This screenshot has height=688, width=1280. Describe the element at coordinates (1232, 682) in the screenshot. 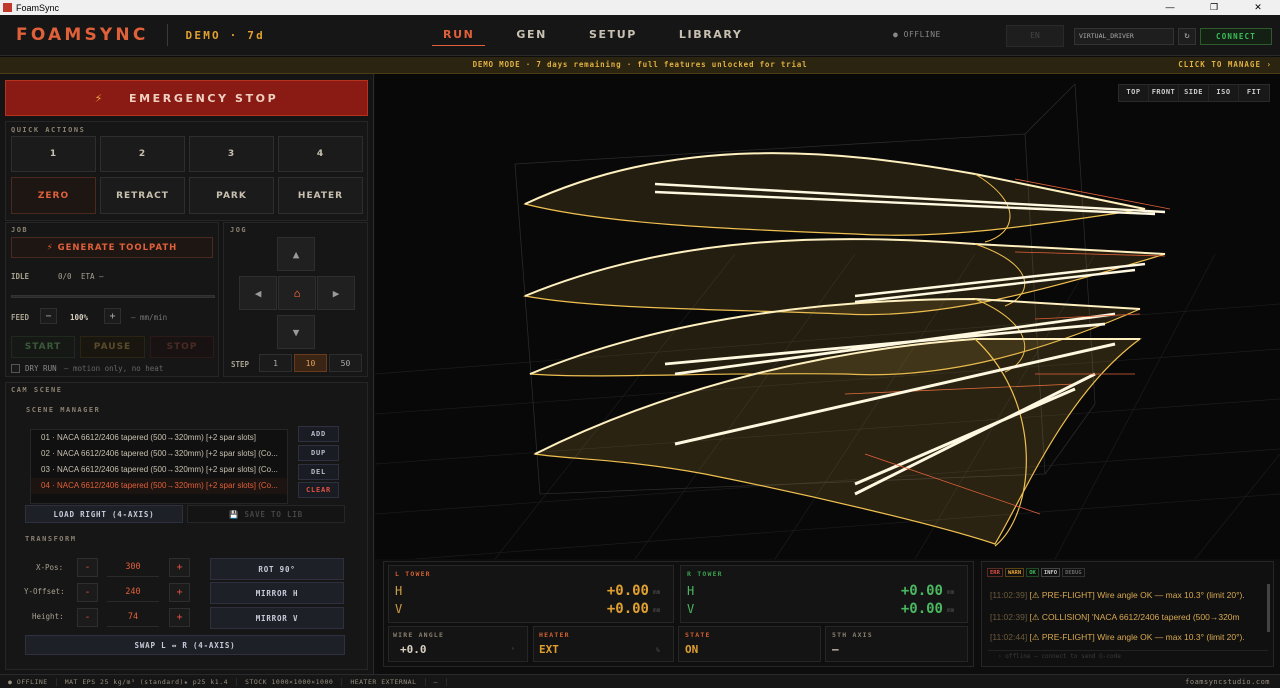

I see `website-link: foamsyncstudio.com` at that location.